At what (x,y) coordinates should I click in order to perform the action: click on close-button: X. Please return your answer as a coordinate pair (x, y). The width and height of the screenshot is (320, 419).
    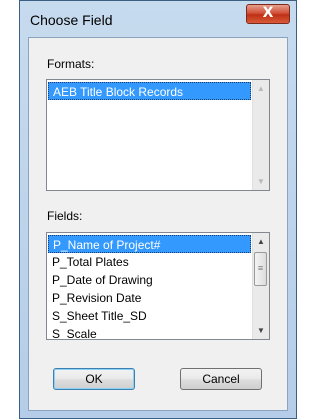
    Looking at the image, I should click on (268, 14).